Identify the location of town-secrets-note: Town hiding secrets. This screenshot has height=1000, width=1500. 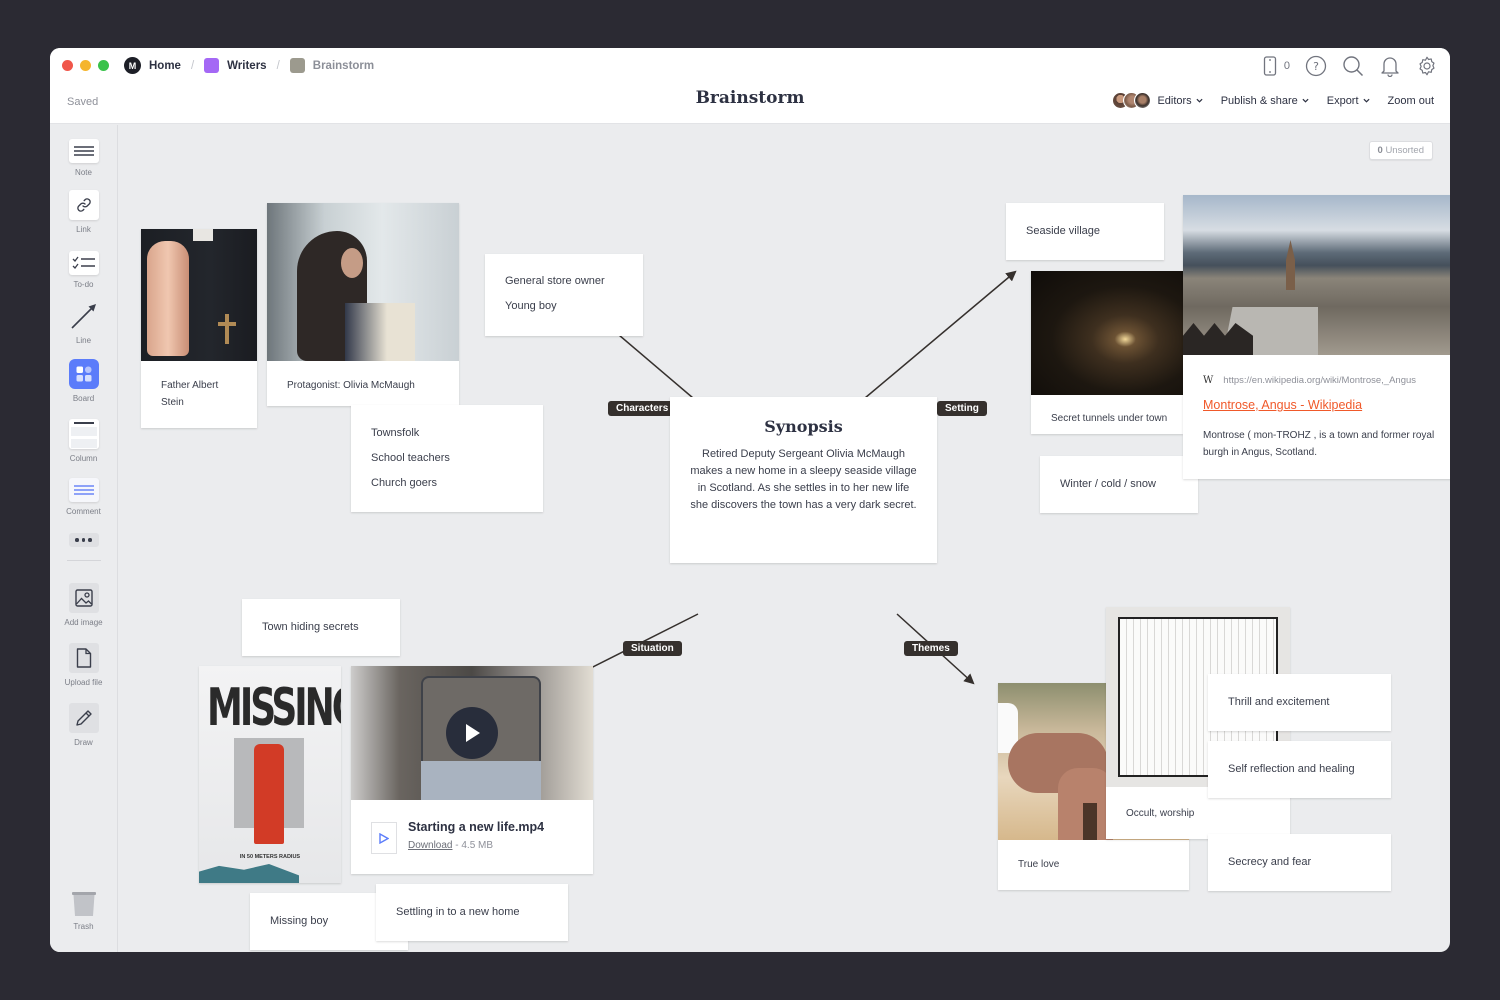
(321, 627).